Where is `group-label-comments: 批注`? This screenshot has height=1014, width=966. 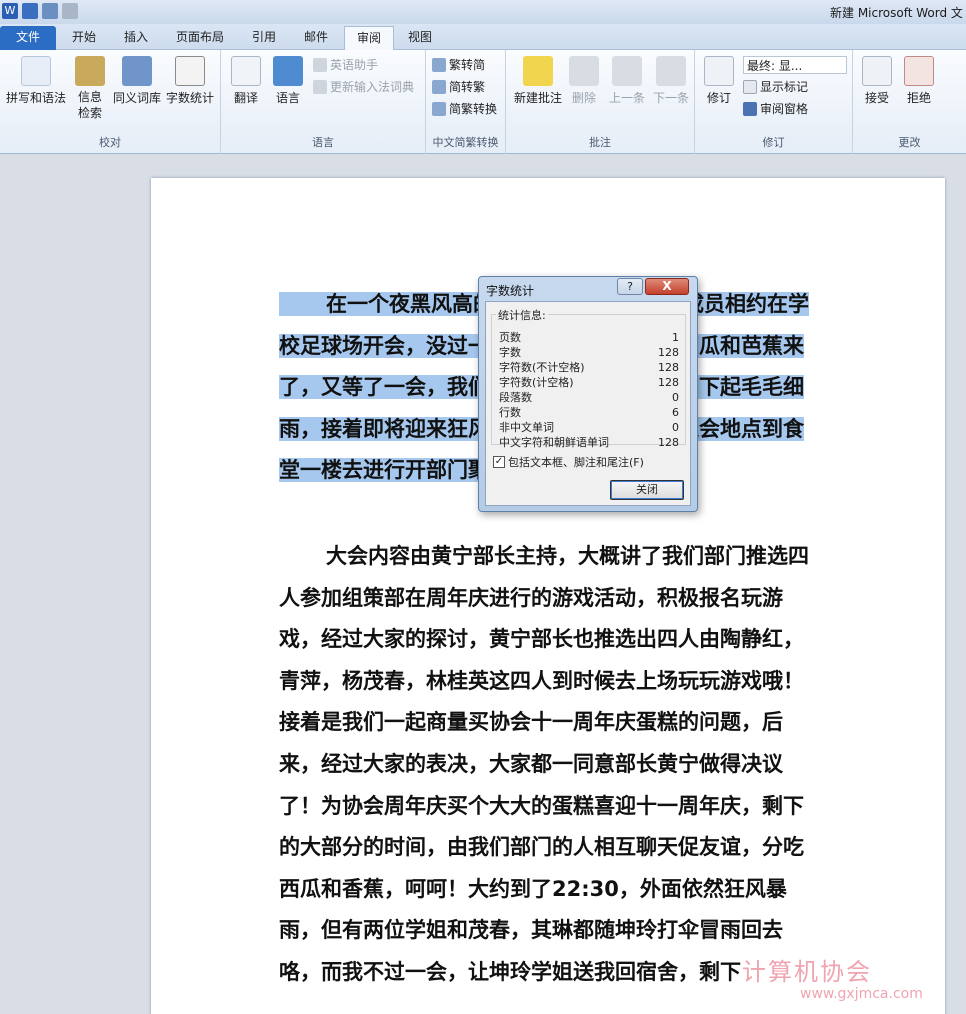
group-label-comments: 批注 is located at coordinates (600, 142).